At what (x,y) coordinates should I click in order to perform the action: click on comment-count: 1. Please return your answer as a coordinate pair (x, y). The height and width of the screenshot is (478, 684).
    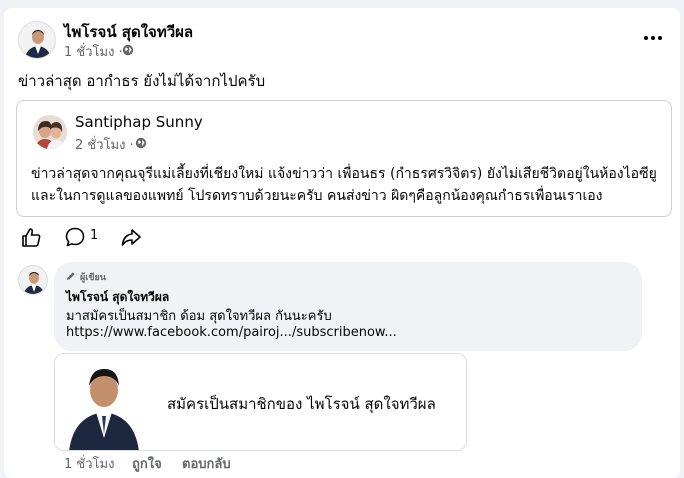
    Looking at the image, I should click on (94, 235).